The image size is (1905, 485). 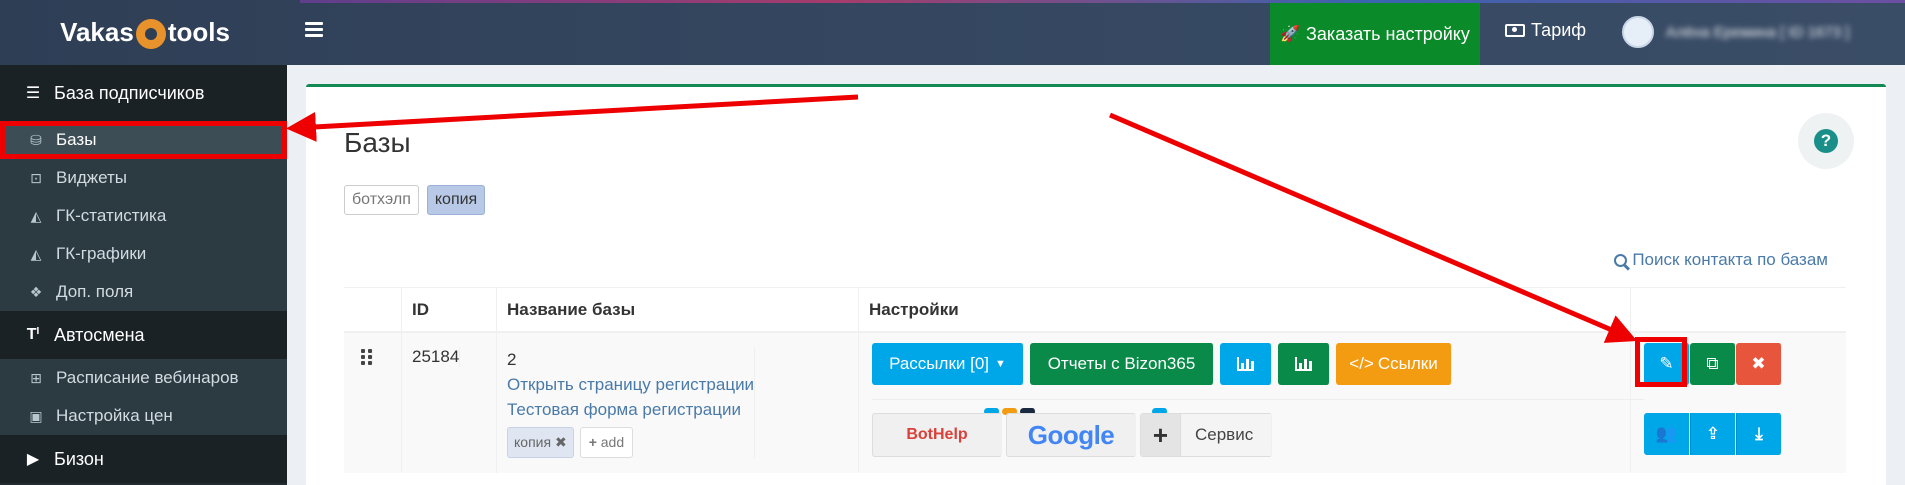 I want to click on base-tag: копия ✖, so click(x=540, y=442).